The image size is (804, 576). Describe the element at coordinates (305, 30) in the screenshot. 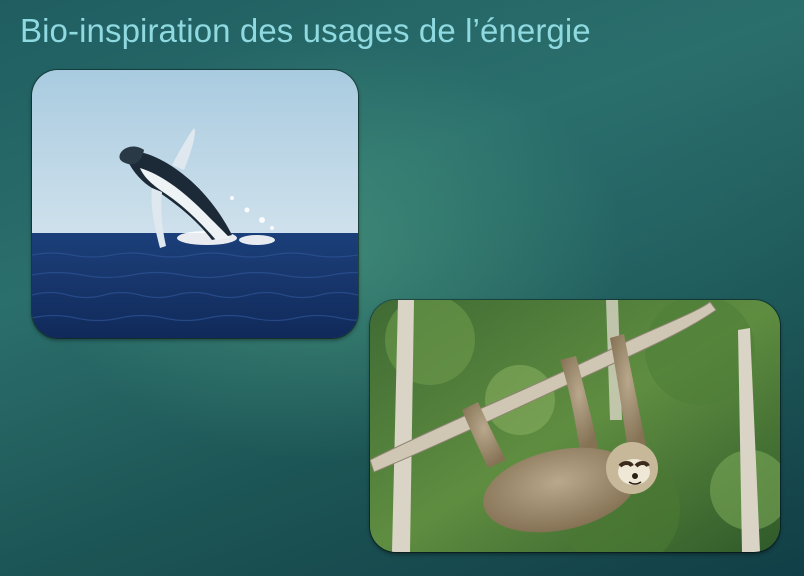

I see `slide-title: Bio-inspiration des usages de l’énergie` at that location.